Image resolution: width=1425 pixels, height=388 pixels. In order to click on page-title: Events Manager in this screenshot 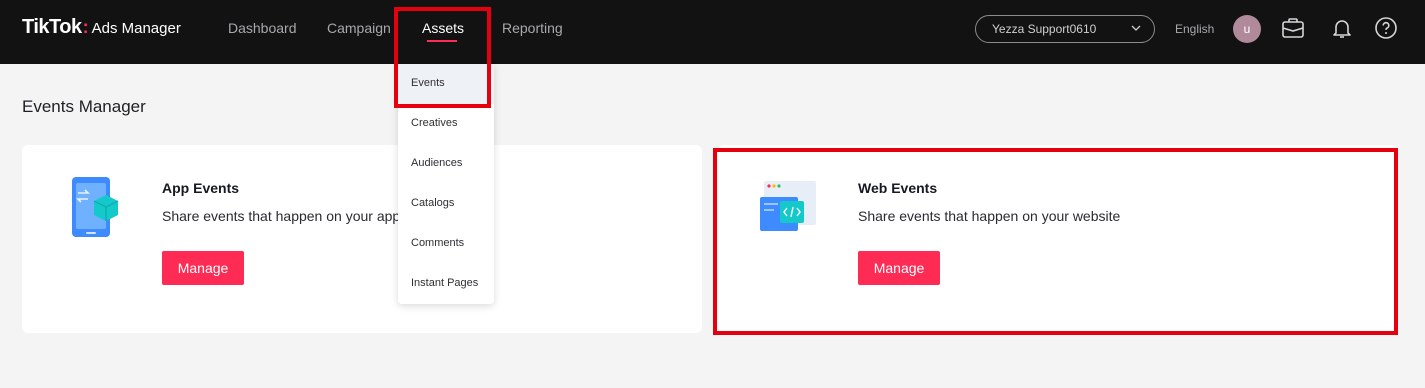, I will do `click(84, 106)`.